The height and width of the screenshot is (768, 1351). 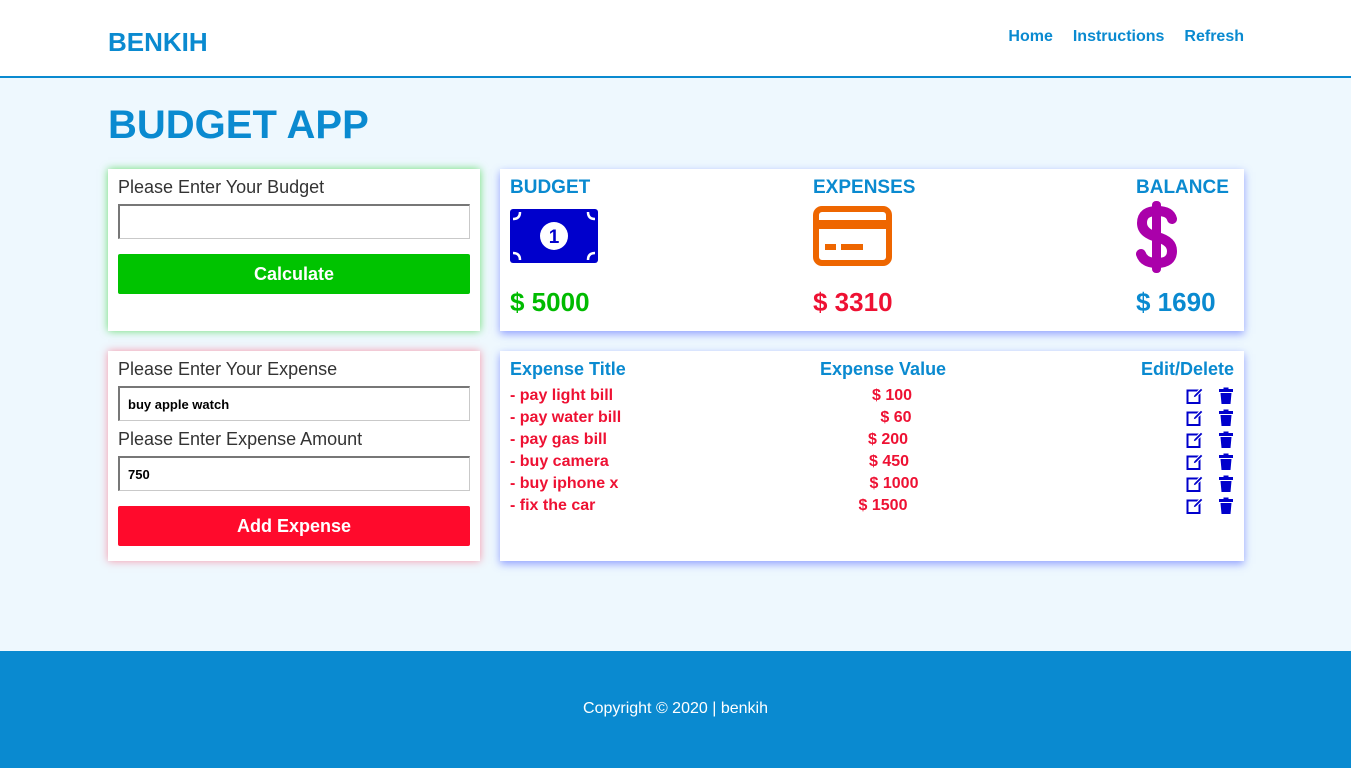 I want to click on nav-links: Home Instructions Refresh, so click(x=1126, y=37).